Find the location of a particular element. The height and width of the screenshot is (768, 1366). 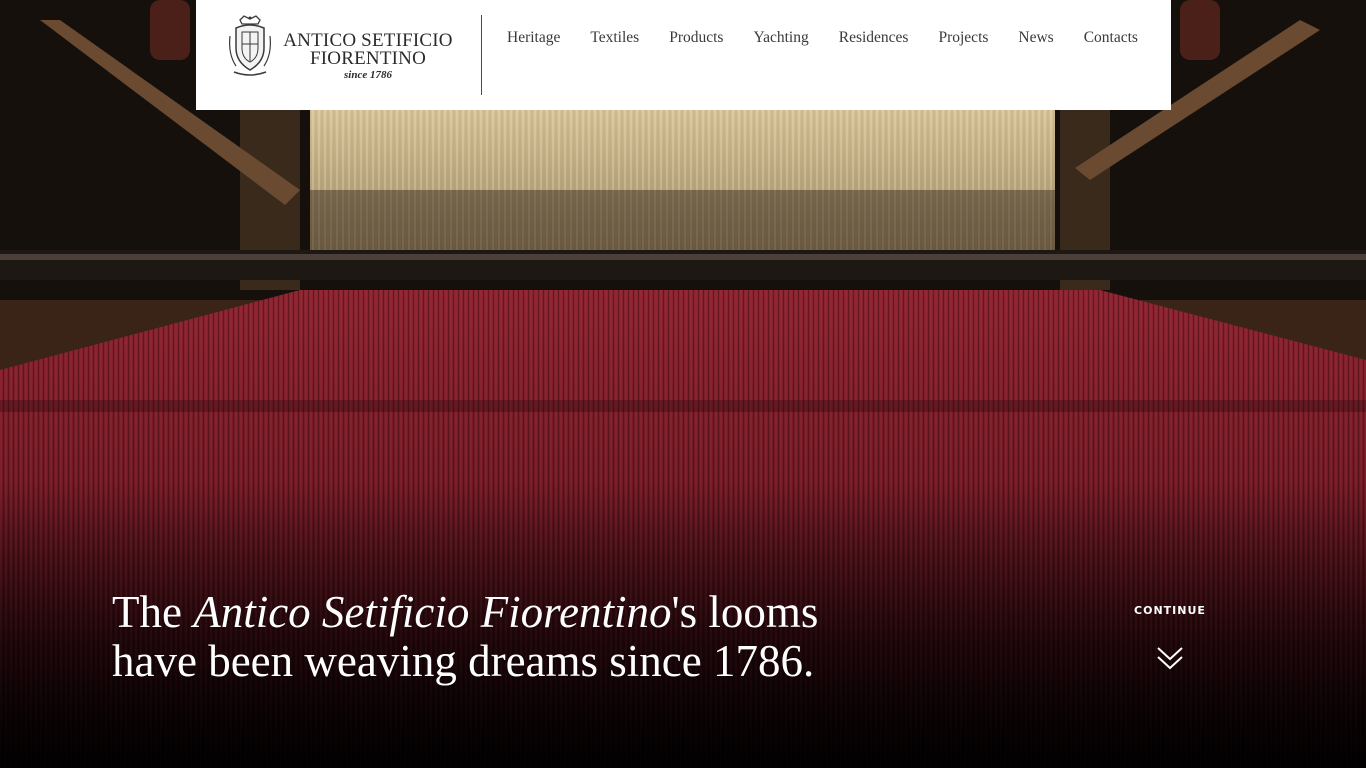

crest-icon is located at coordinates (250, 45).